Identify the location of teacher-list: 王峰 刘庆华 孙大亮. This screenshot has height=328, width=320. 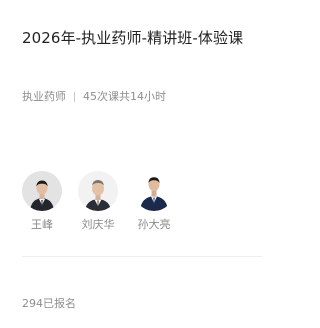
(104, 201).